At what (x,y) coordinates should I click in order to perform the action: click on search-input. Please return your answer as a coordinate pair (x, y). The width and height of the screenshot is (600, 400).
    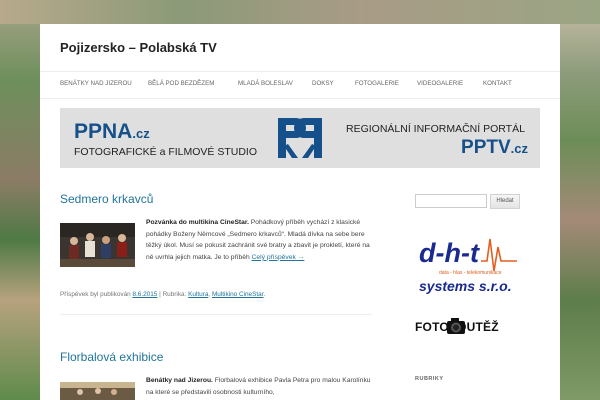
    Looking at the image, I should click on (451, 201).